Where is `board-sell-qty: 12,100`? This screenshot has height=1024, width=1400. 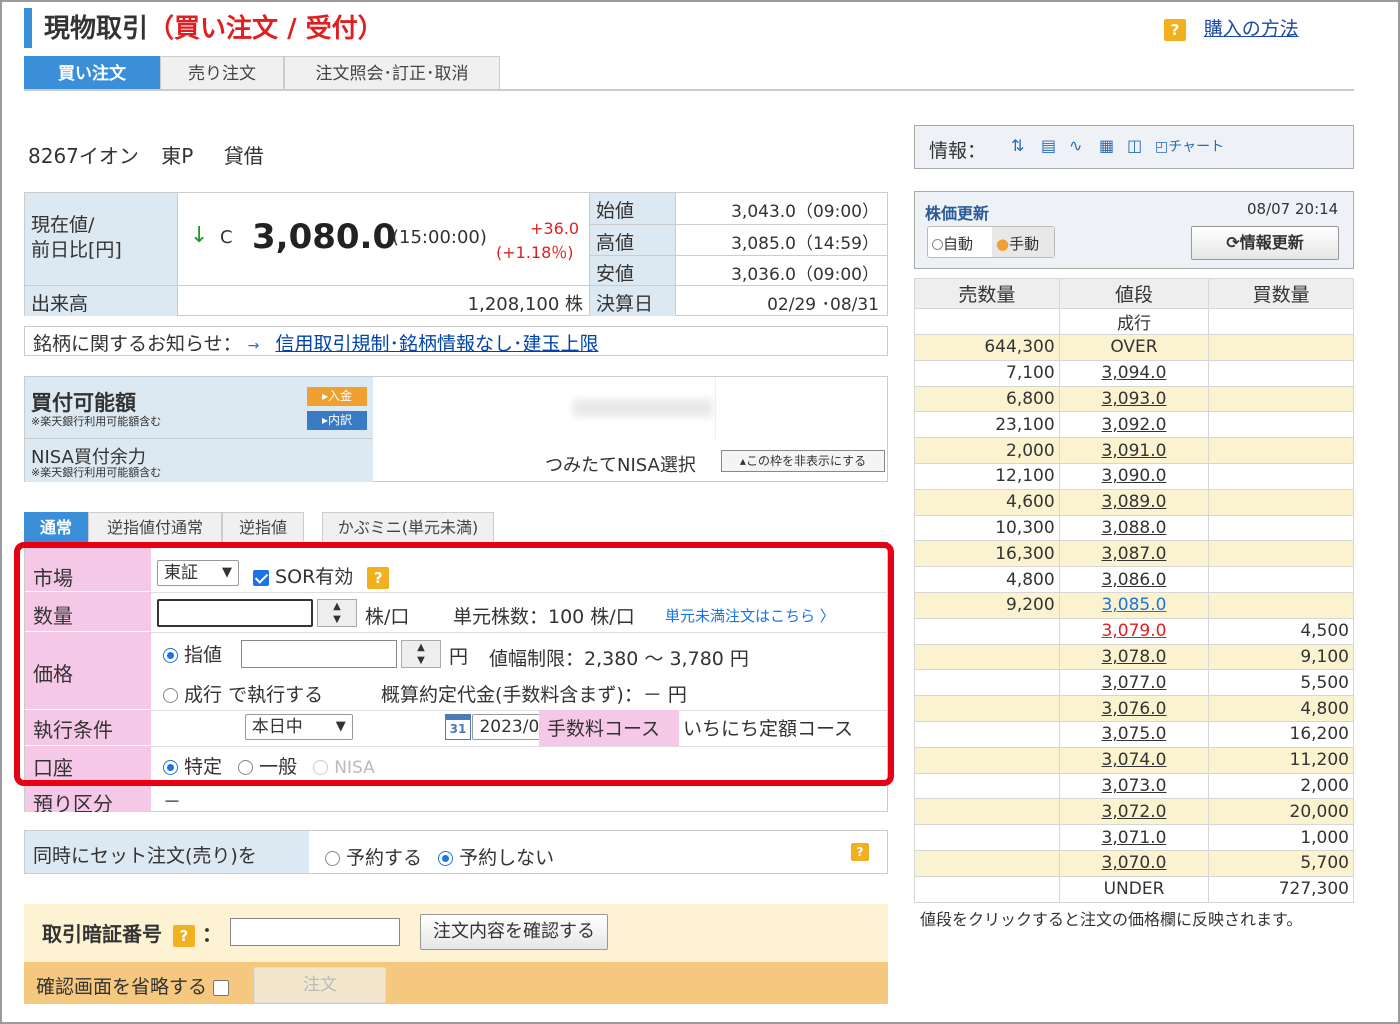
board-sell-qty: 12,100 is located at coordinates (987, 476).